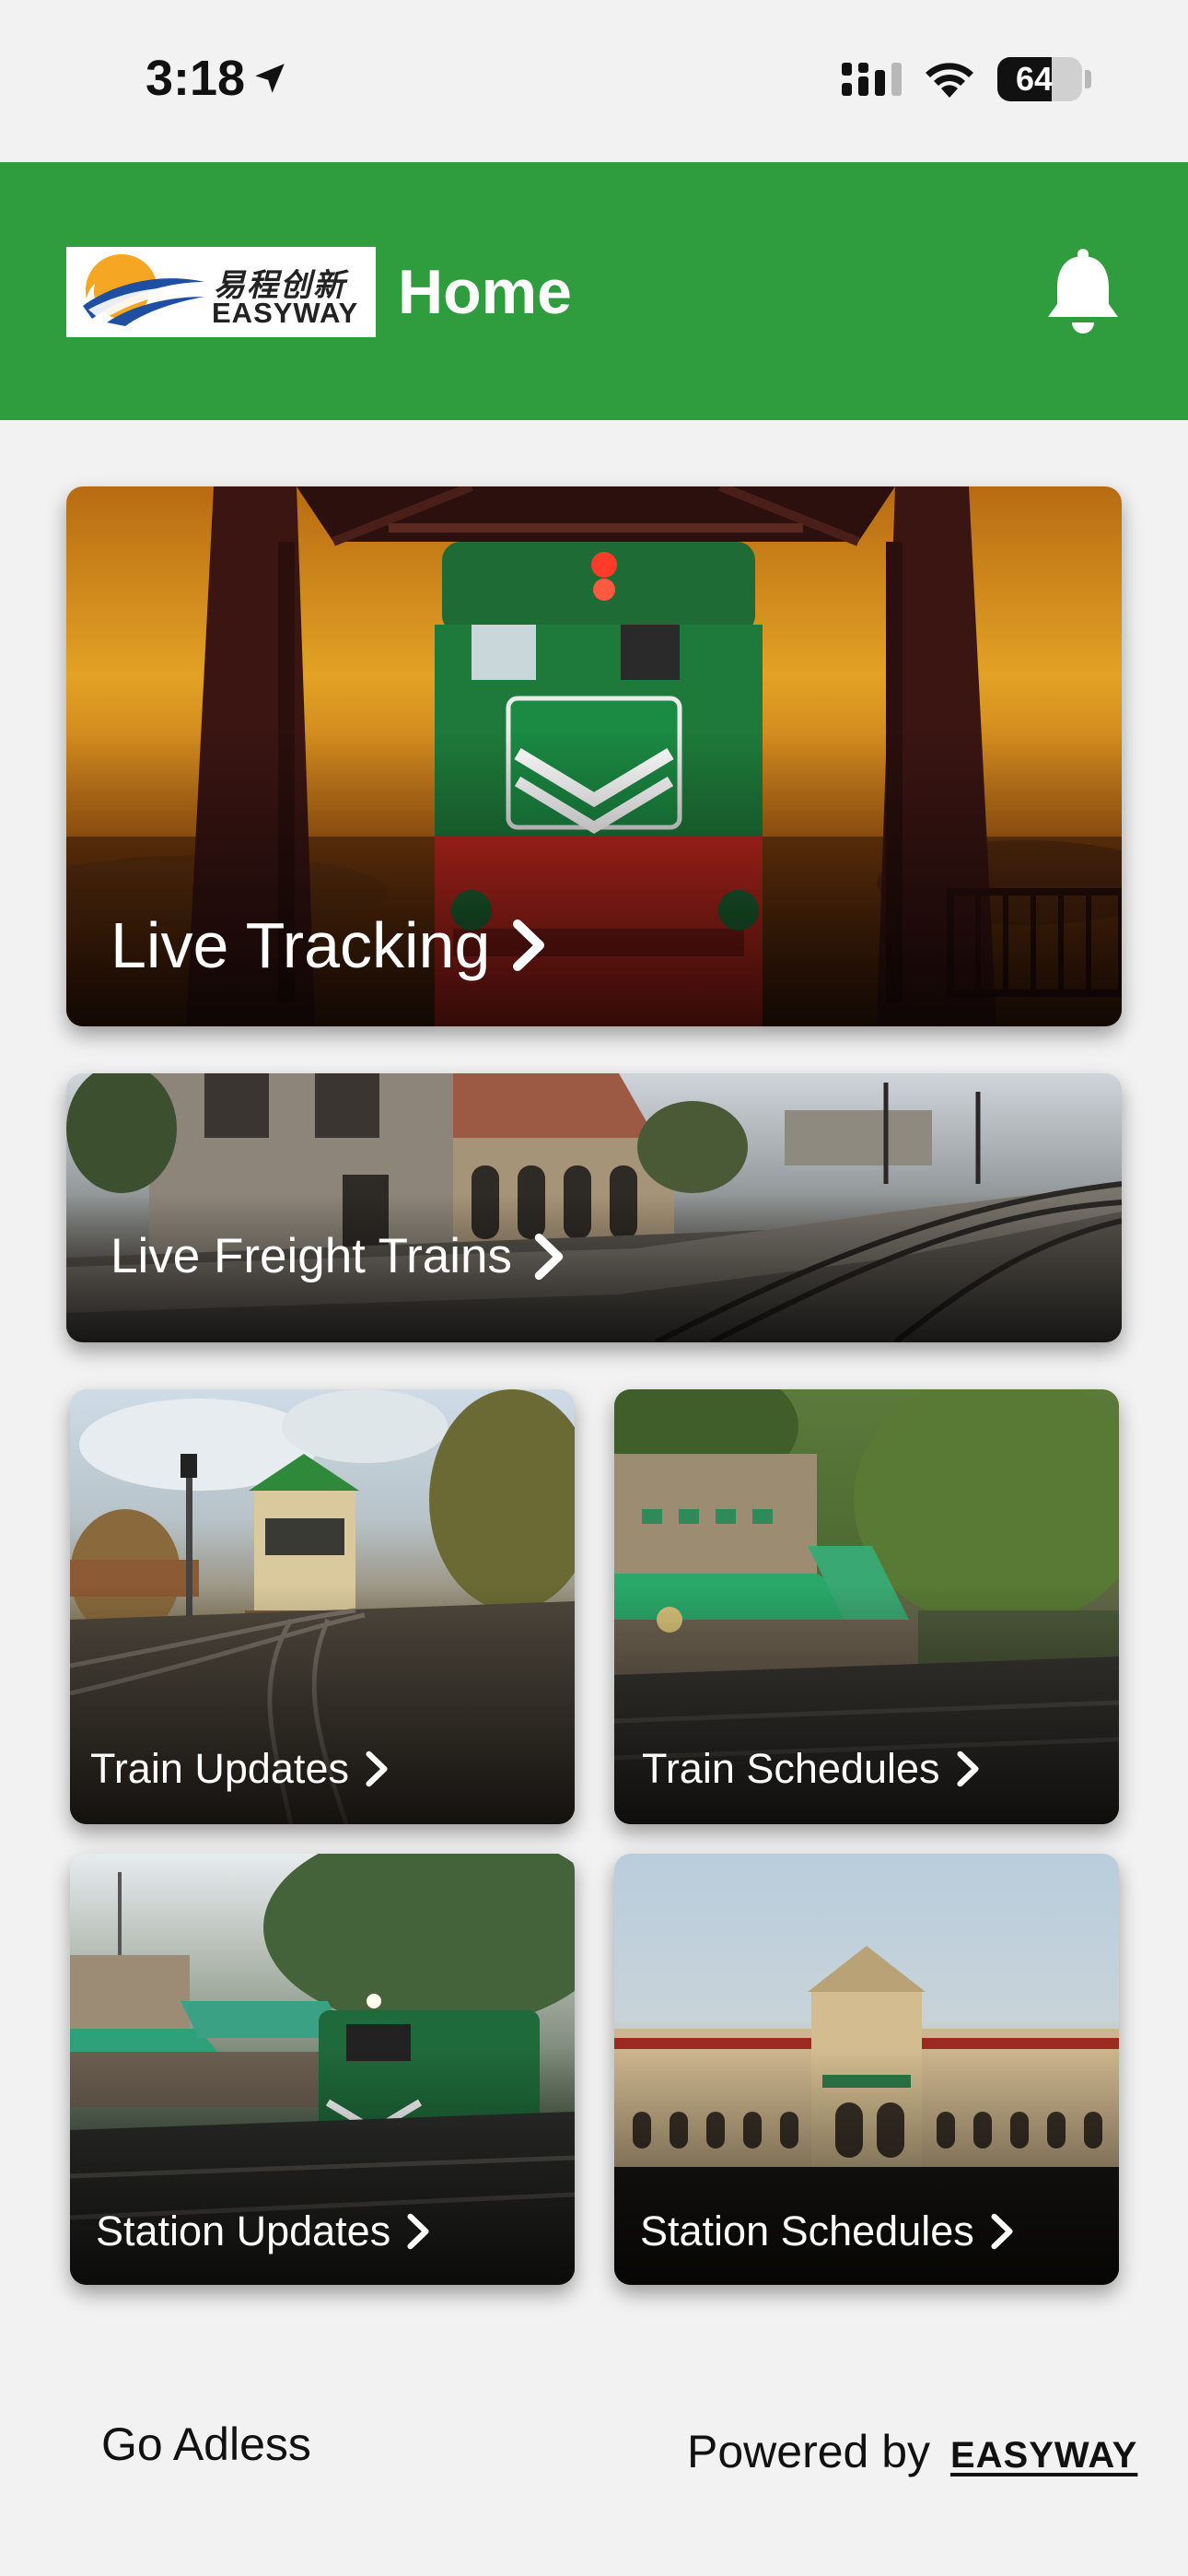 The width and height of the screenshot is (1188, 2576). What do you see at coordinates (807, 2230) in the screenshot?
I see `station-schedules-text: Station Schedules` at bounding box center [807, 2230].